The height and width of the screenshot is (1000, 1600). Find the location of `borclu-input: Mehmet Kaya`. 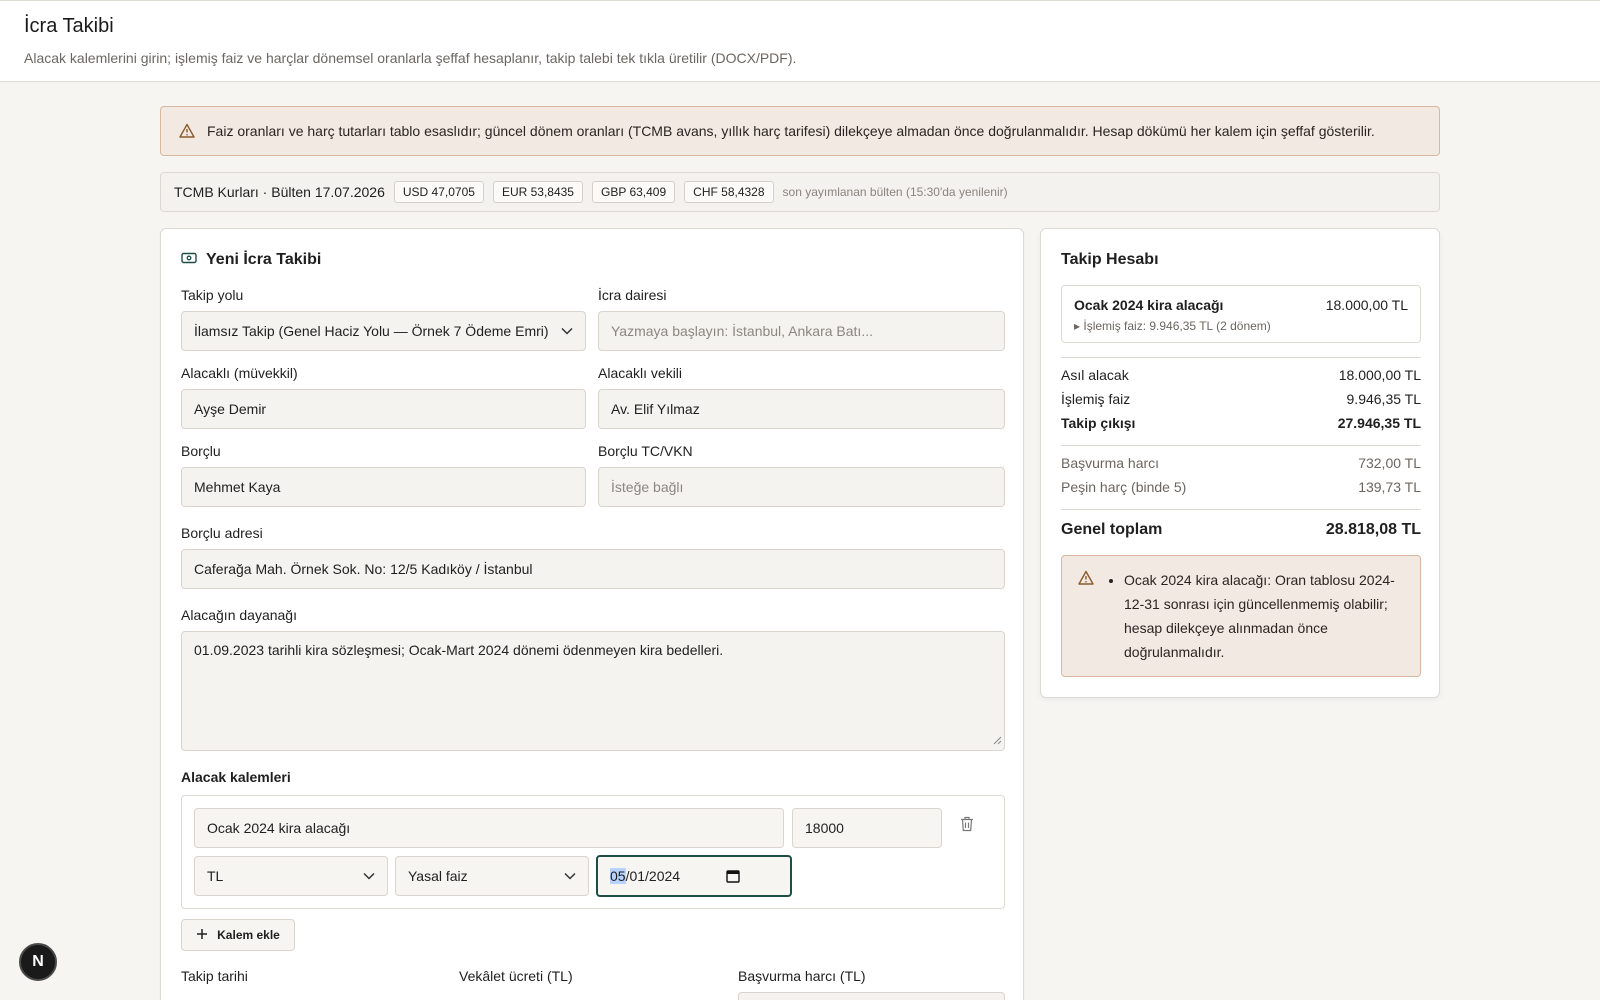

borclu-input: Mehmet Kaya is located at coordinates (383, 487).